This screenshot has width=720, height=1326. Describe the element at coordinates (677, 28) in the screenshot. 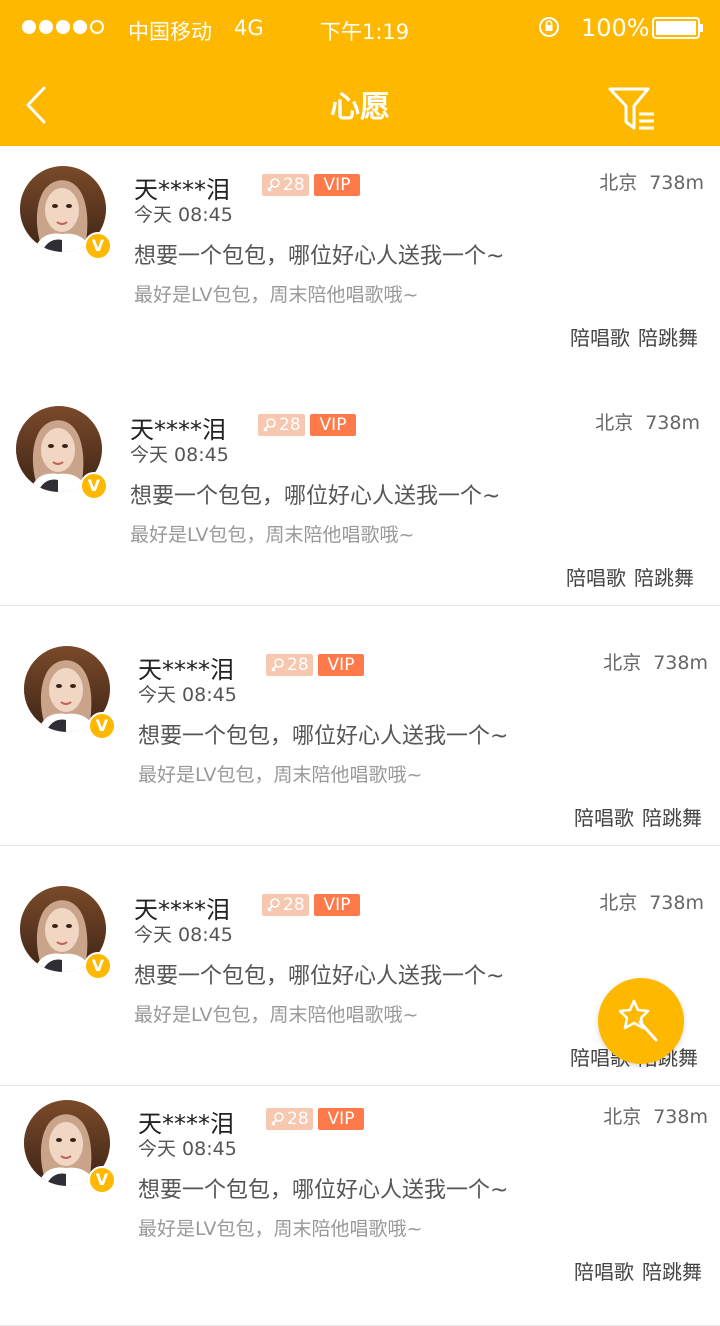

I see `battery-icon` at that location.